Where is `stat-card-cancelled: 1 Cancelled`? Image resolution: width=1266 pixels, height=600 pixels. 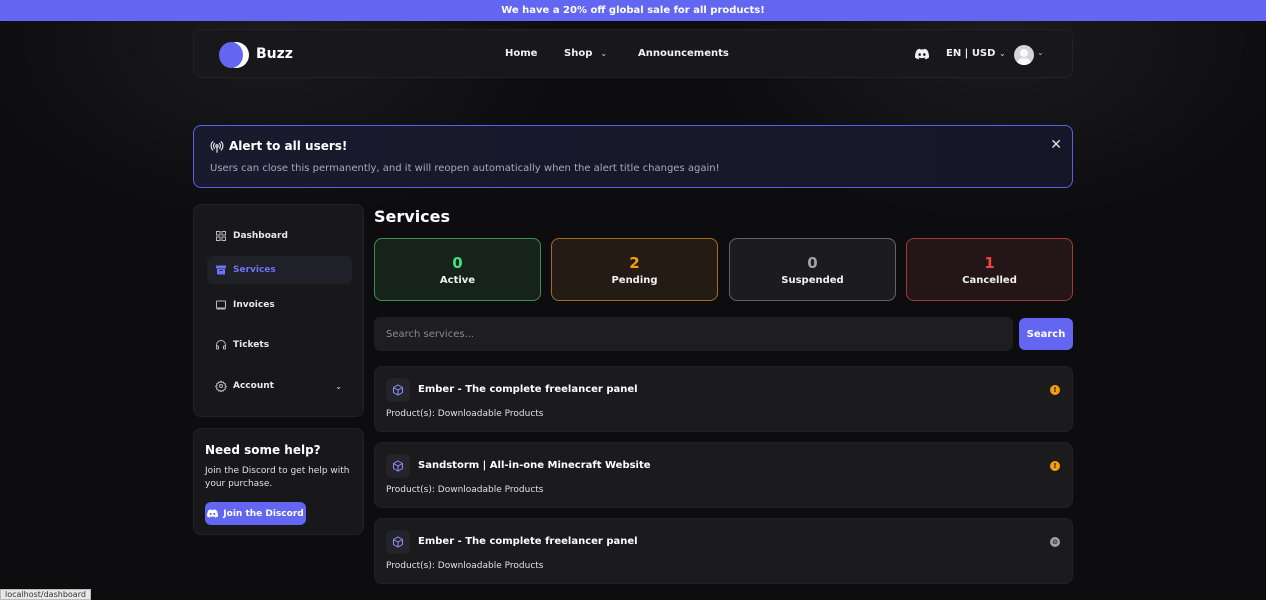 stat-card-cancelled: 1 Cancelled is located at coordinates (989, 269).